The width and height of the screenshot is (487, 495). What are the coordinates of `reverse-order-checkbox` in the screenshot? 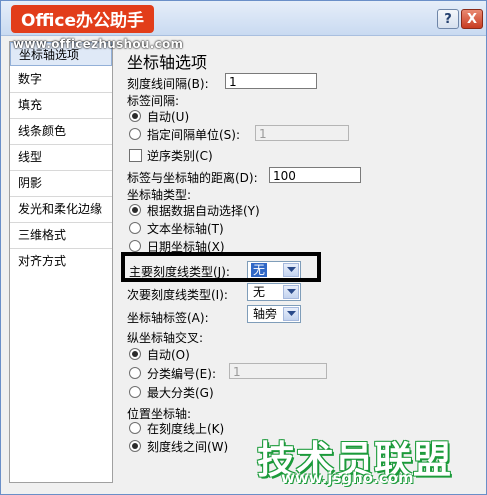 It's located at (135, 155).